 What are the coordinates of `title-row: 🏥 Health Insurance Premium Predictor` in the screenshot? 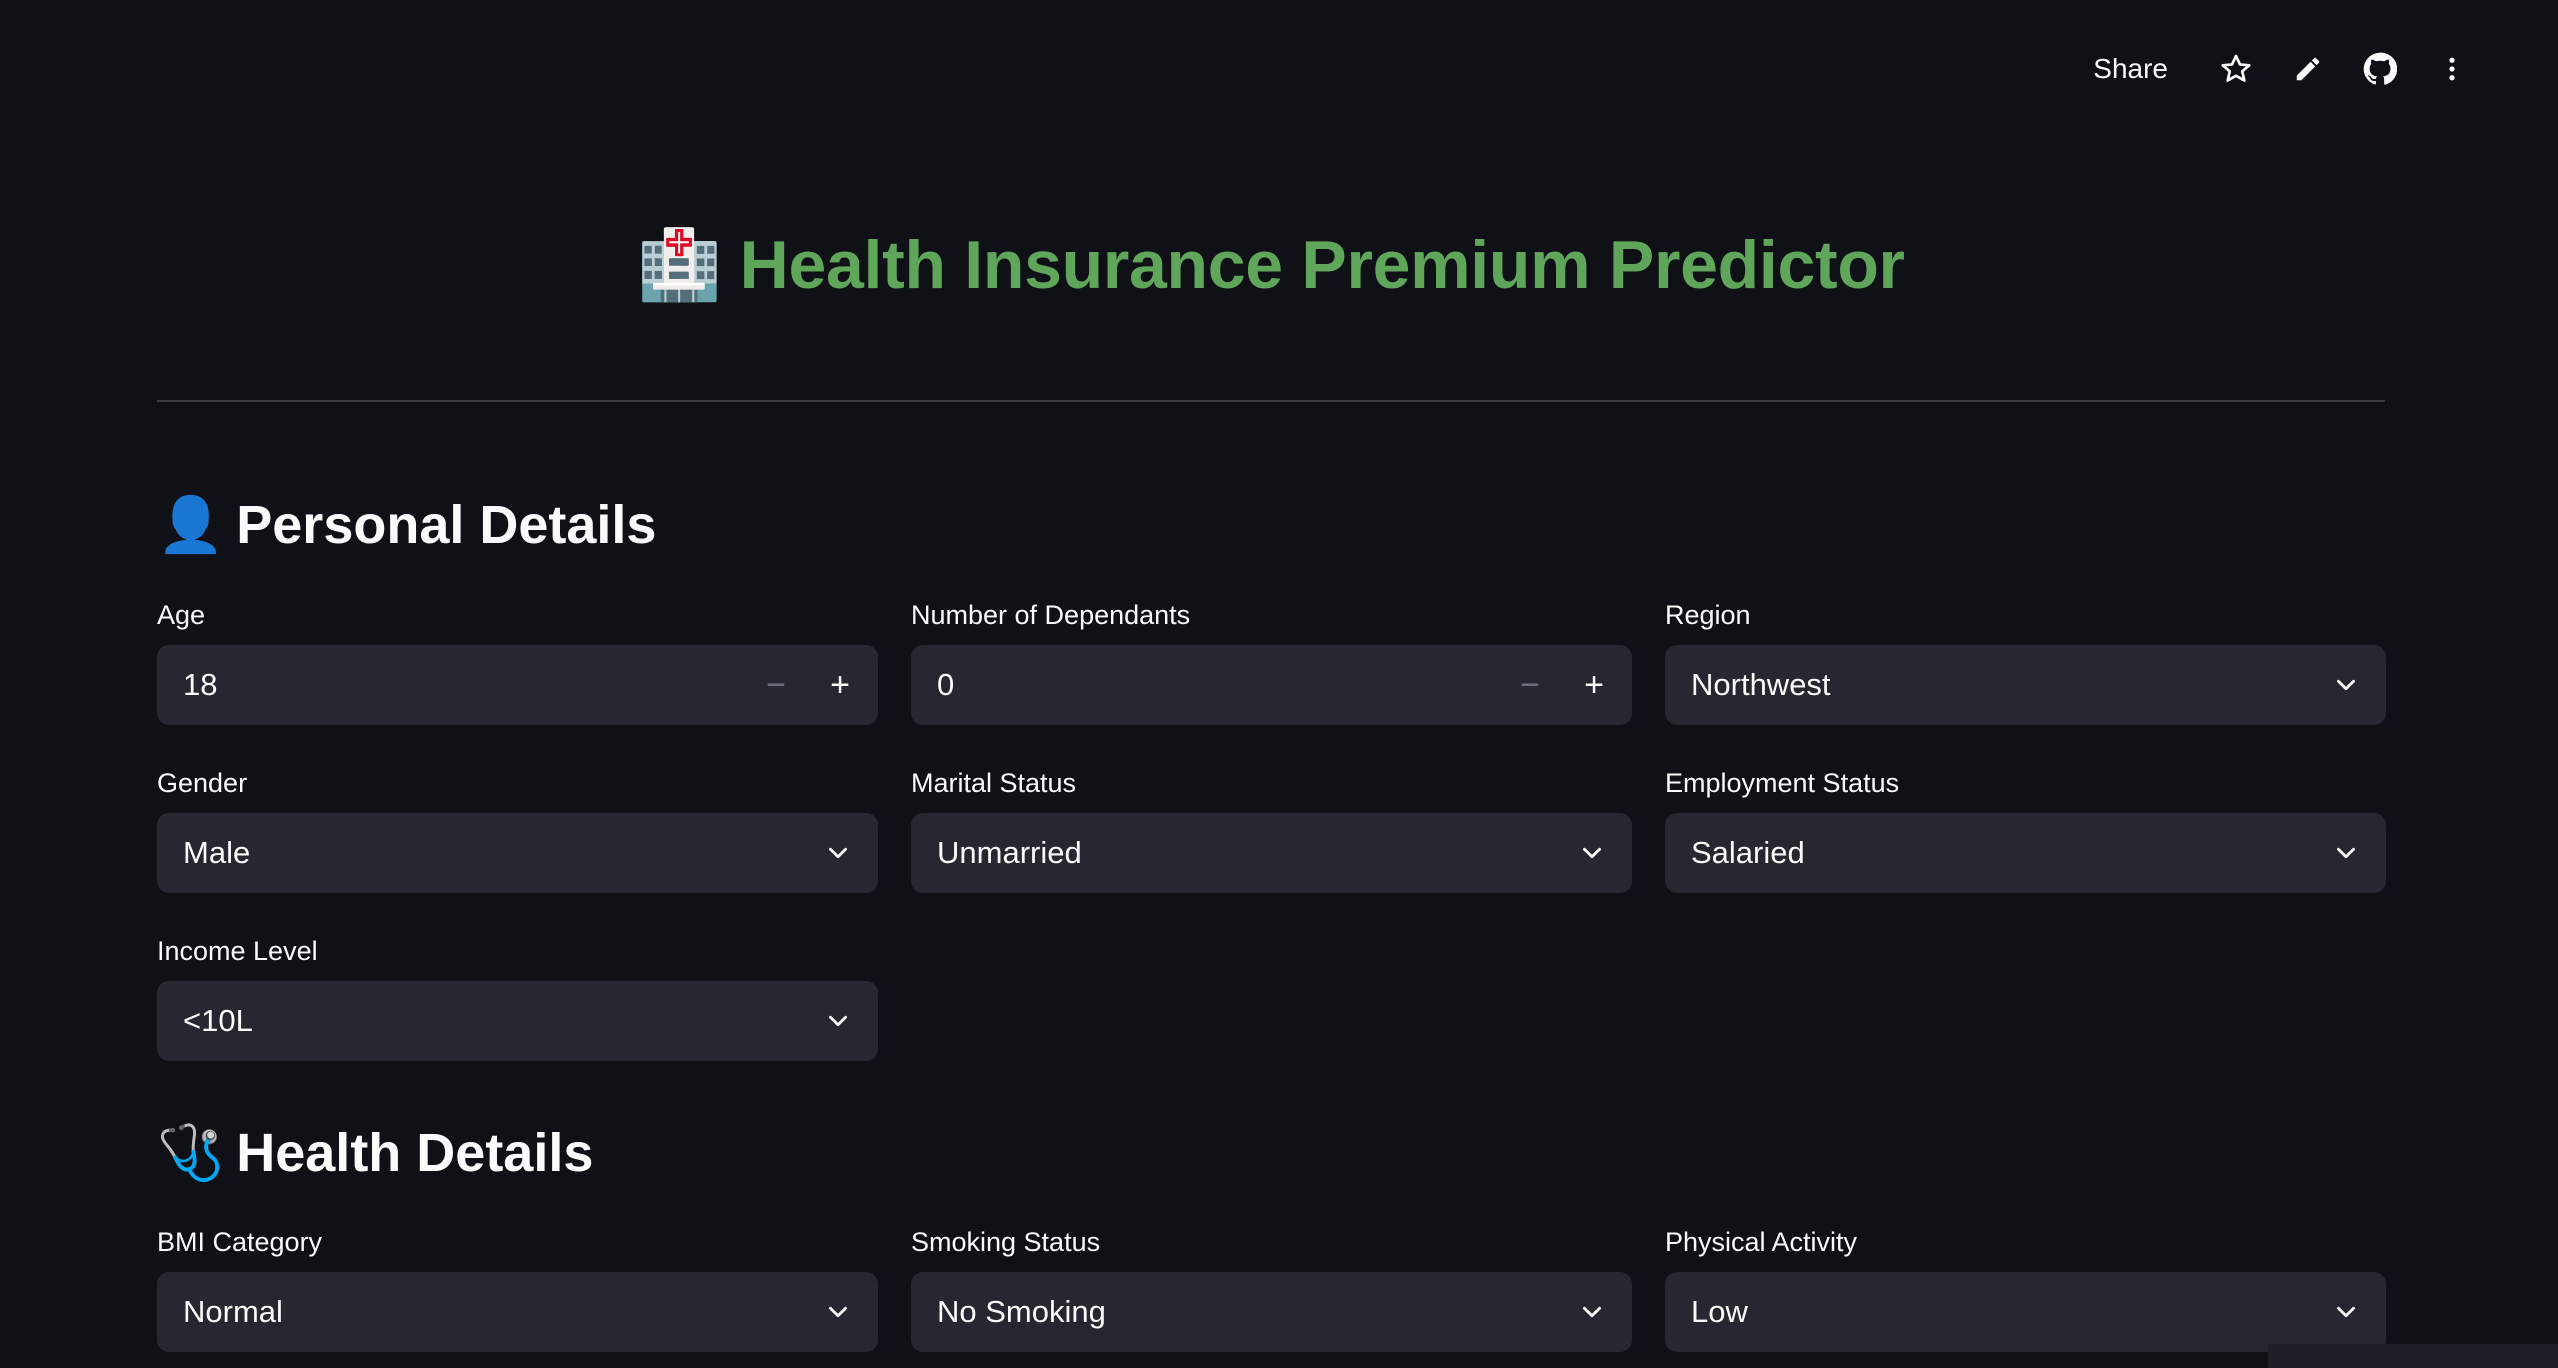 It's located at (1271, 265).